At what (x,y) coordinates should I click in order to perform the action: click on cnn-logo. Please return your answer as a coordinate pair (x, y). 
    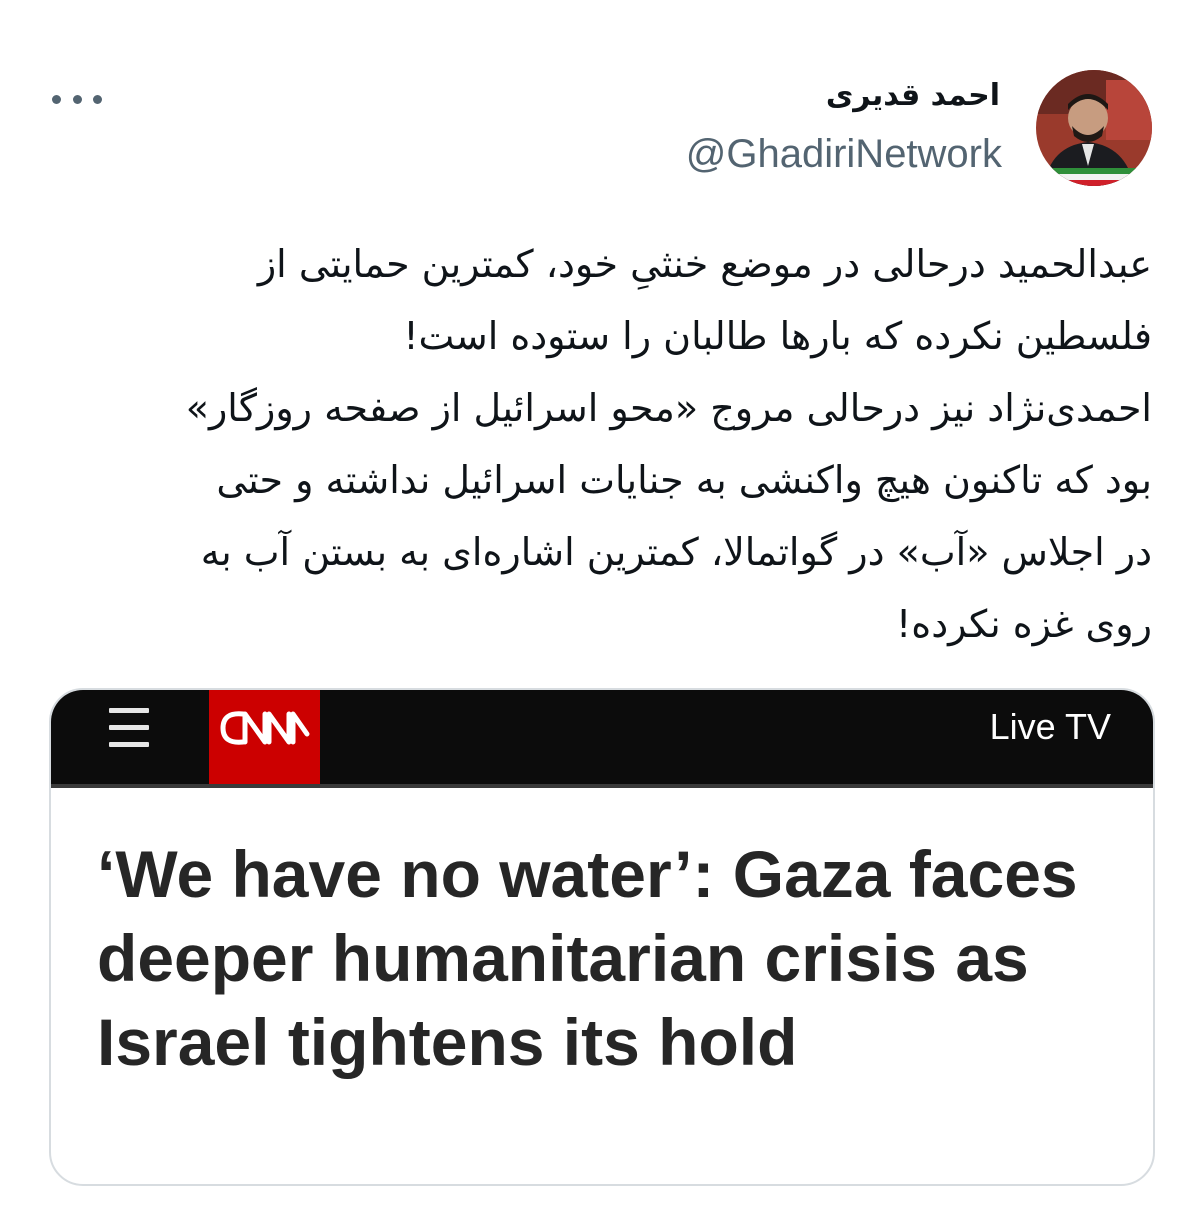
    Looking at the image, I should click on (264, 737).